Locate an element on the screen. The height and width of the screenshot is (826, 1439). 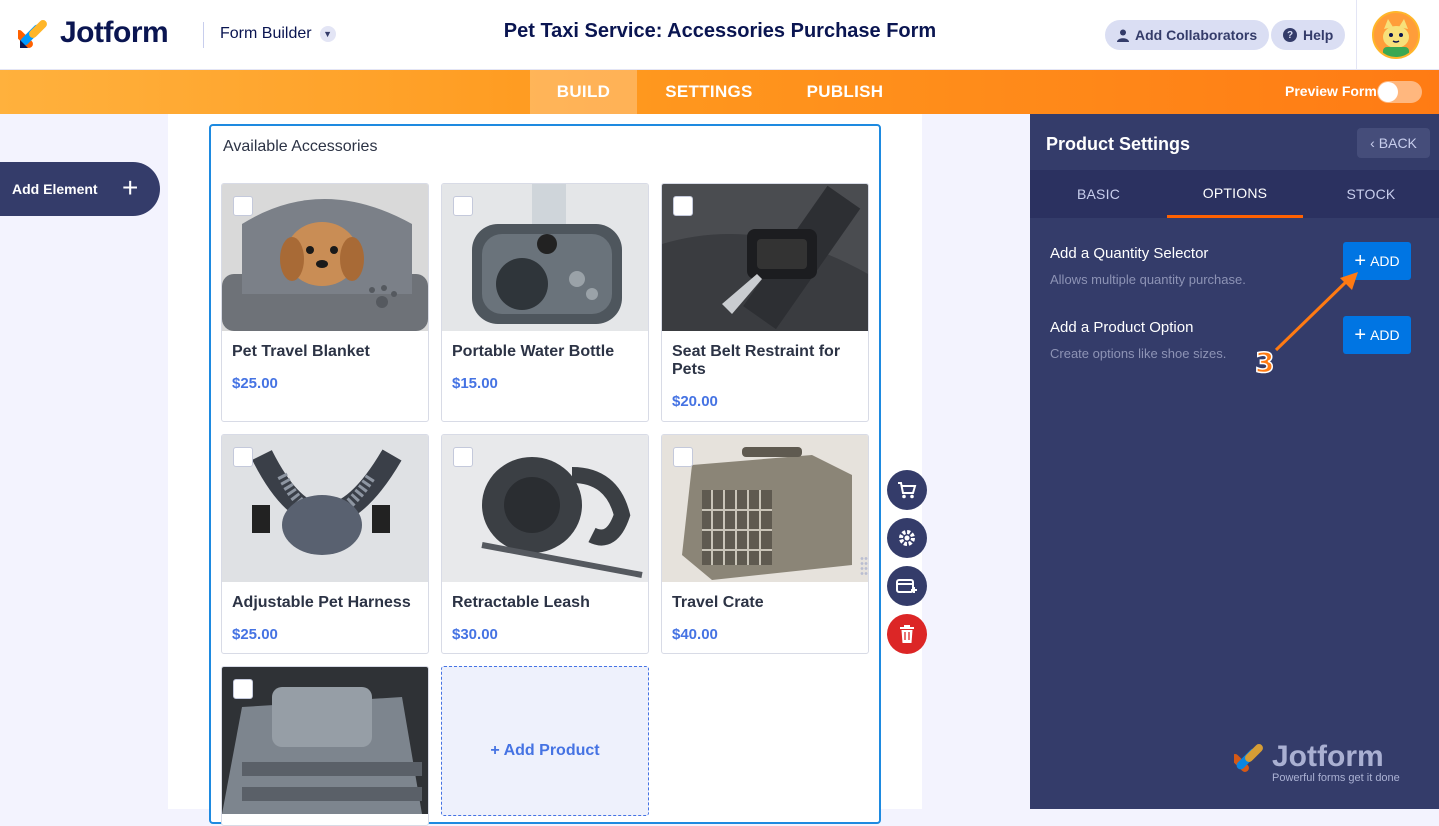
add-product-button: + Add Product is located at coordinates (545, 741).